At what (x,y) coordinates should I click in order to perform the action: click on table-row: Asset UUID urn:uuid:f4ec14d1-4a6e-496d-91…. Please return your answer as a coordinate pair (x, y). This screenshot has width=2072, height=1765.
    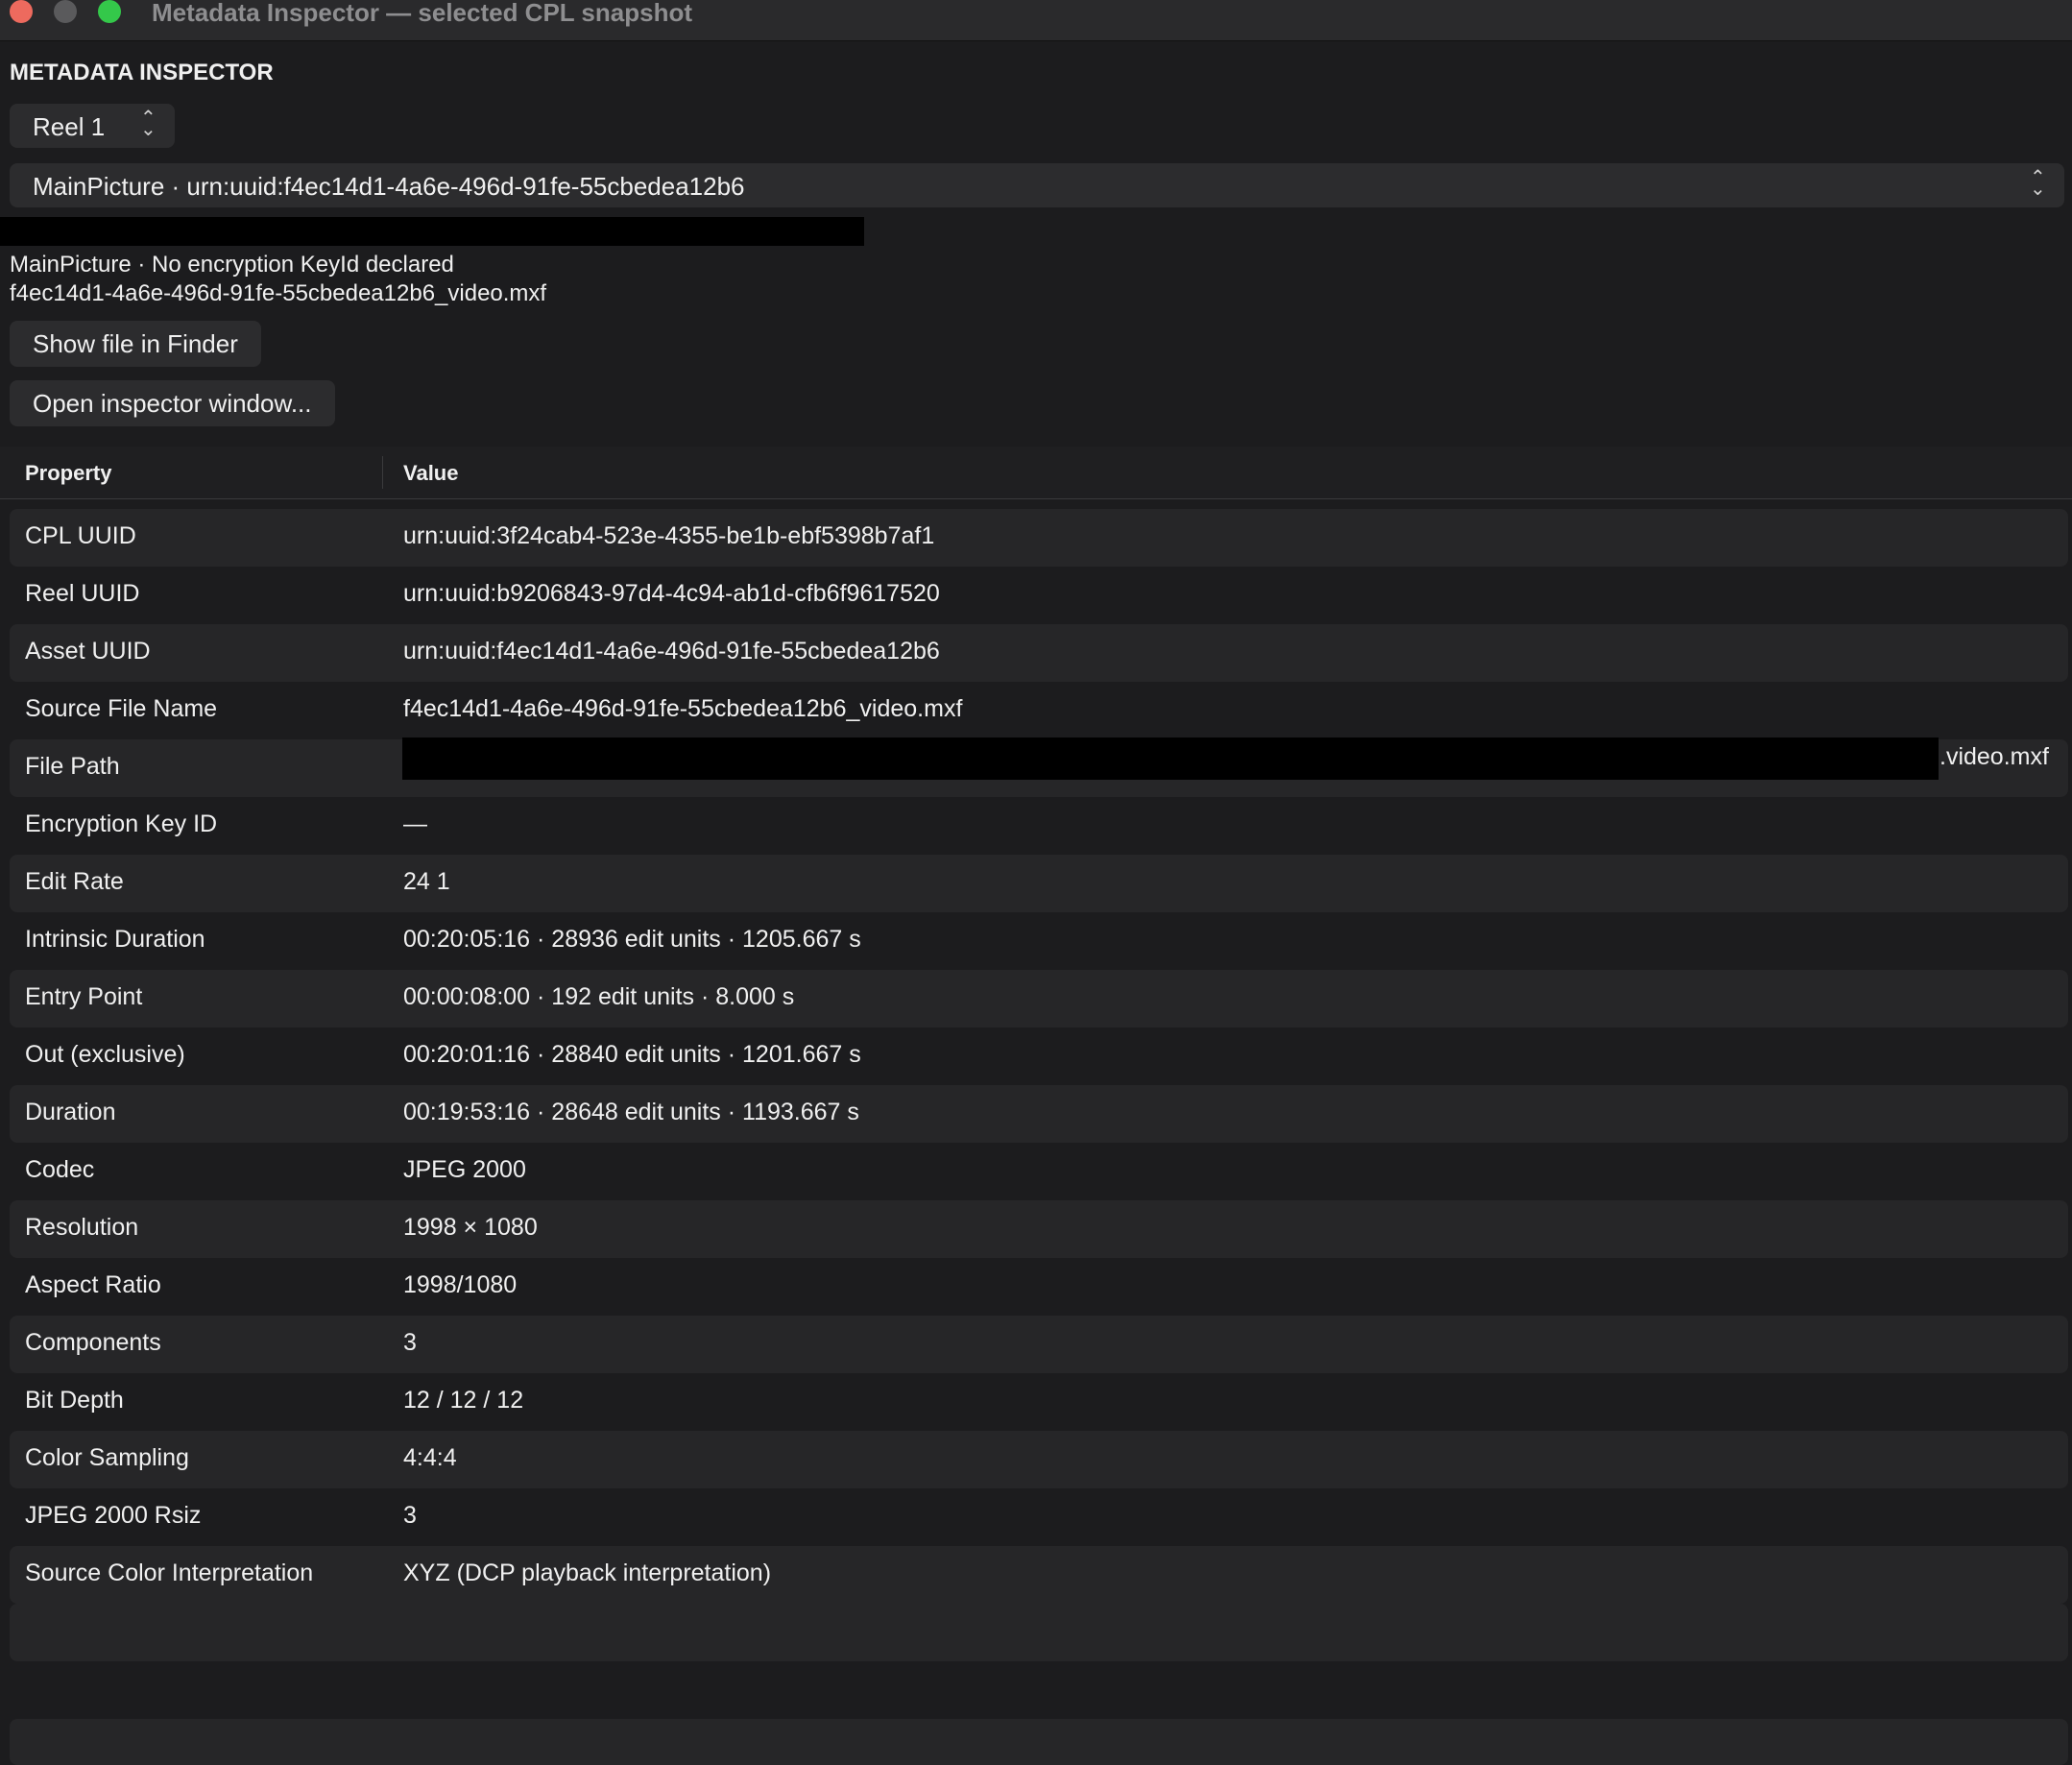
    Looking at the image, I should click on (1039, 653).